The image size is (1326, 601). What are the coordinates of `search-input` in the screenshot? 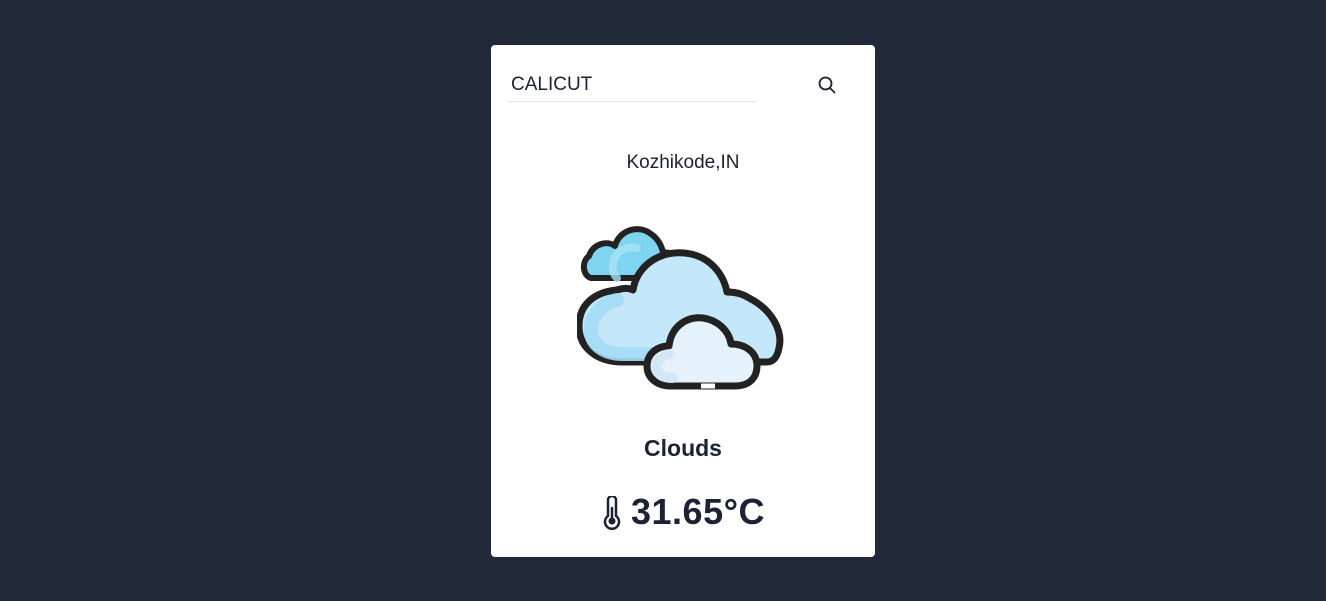 It's located at (632, 85).